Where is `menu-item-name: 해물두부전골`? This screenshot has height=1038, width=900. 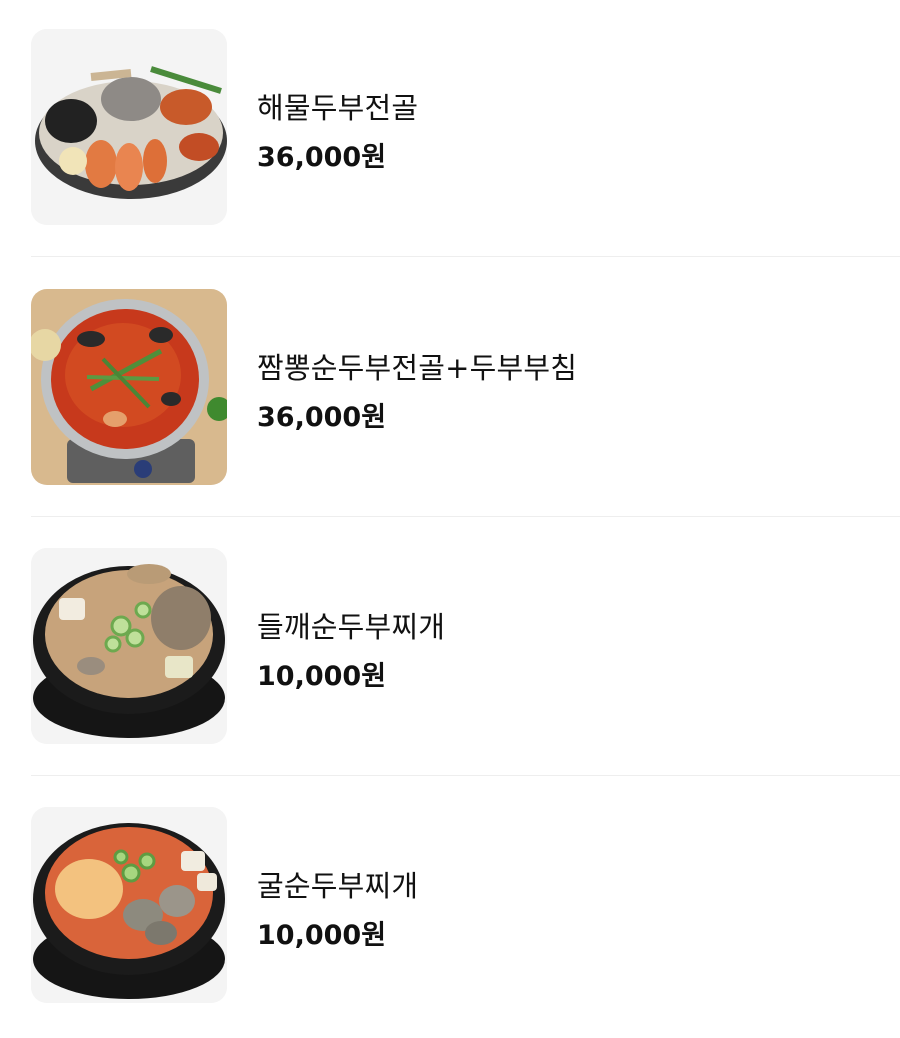
menu-item-name: 해물두부전골 is located at coordinates (338, 108).